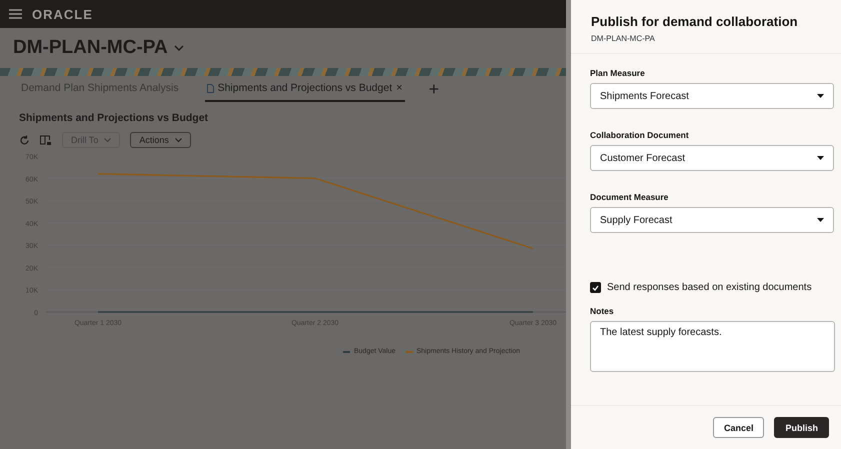 Image resolution: width=841 pixels, height=449 pixels. Describe the element at coordinates (602, 311) in the screenshot. I see `field-label: Notes` at that location.